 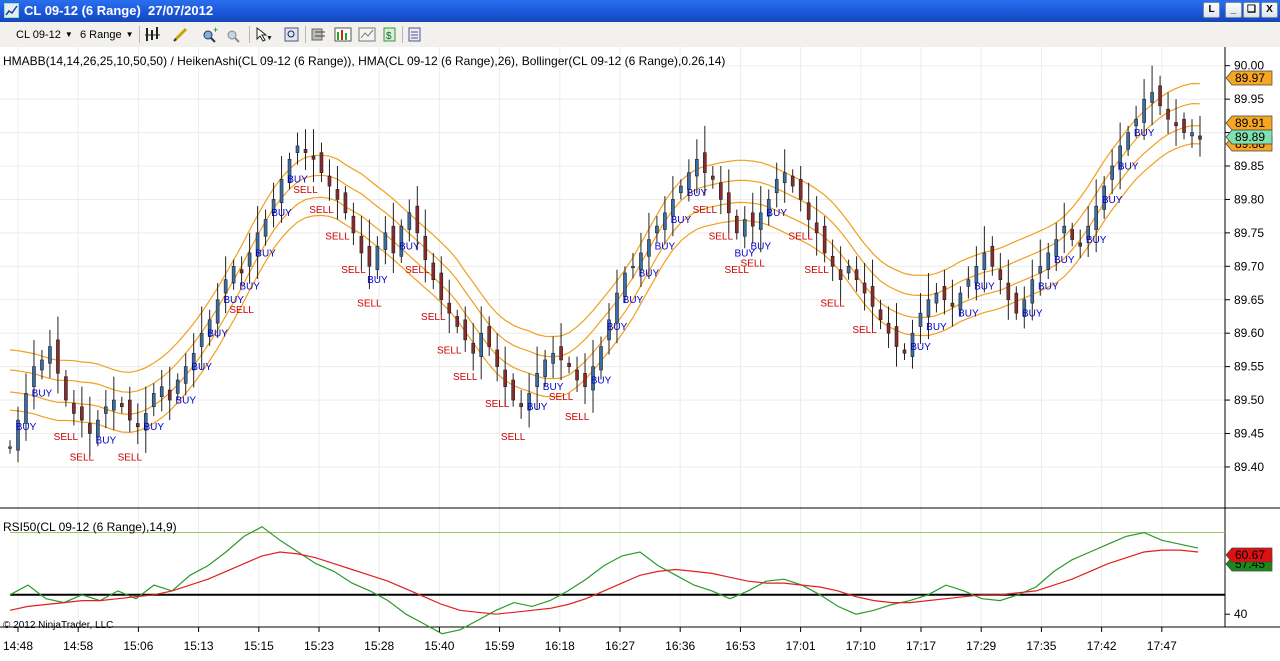 What do you see at coordinates (343, 34) in the screenshot?
I see `data-box-icon` at bounding box center [343, 34].